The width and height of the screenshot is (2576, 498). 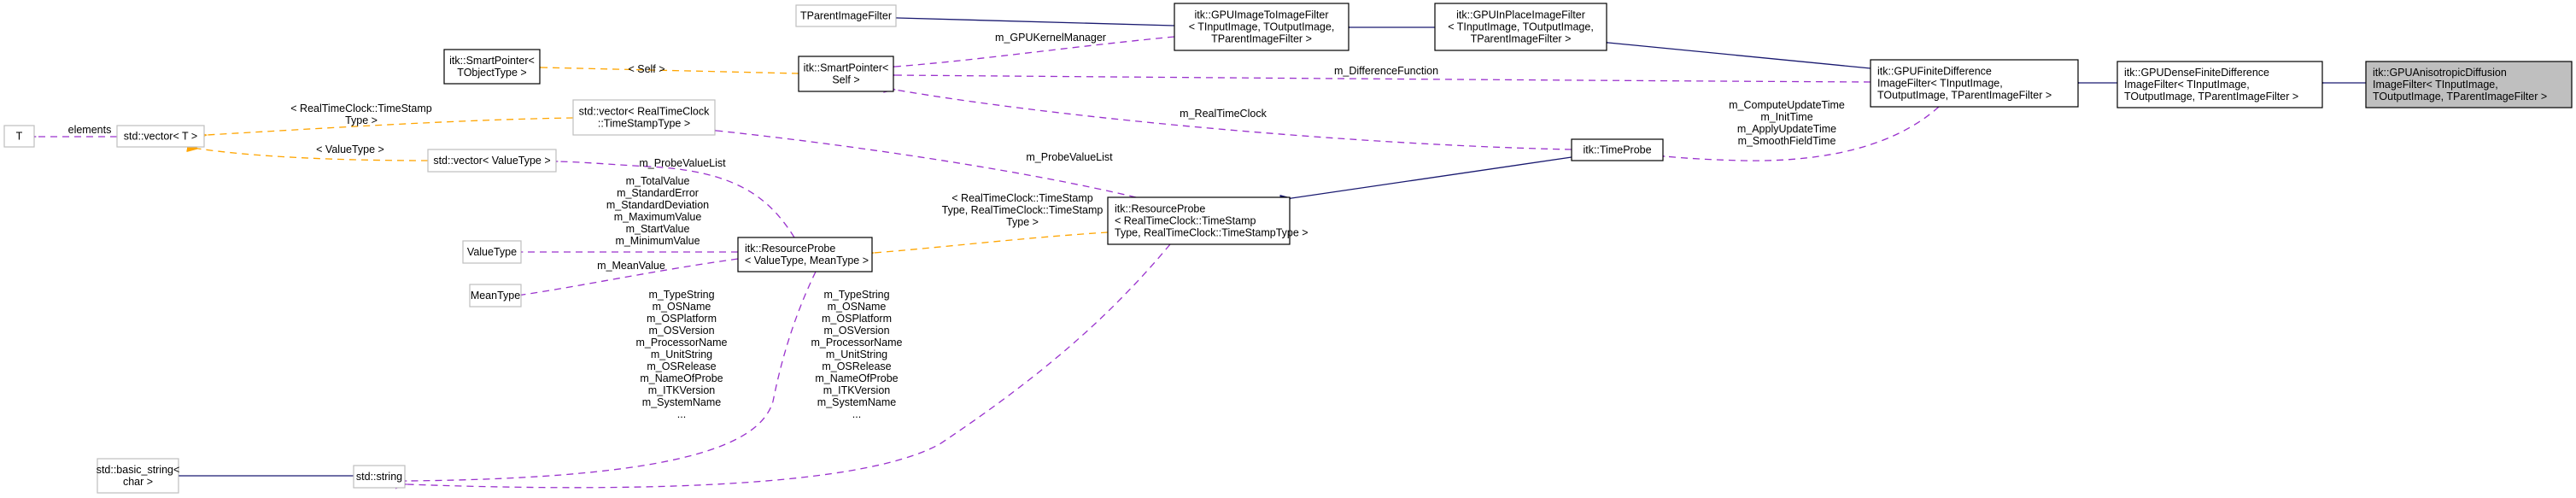 What do you see at coordinates (495, 296) in the screenshot?
I see `class-node-label: MeanType` at bounding box center [495, 296].